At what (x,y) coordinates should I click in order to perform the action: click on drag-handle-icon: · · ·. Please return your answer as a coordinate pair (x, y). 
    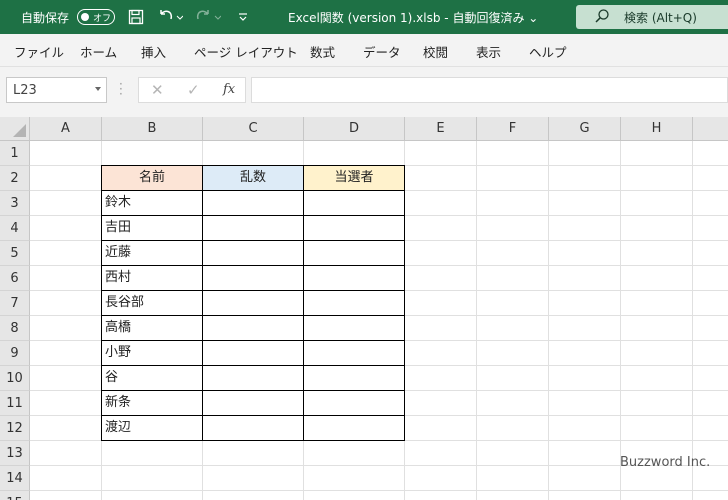
    Looking at the image, I should click on (121, 89).